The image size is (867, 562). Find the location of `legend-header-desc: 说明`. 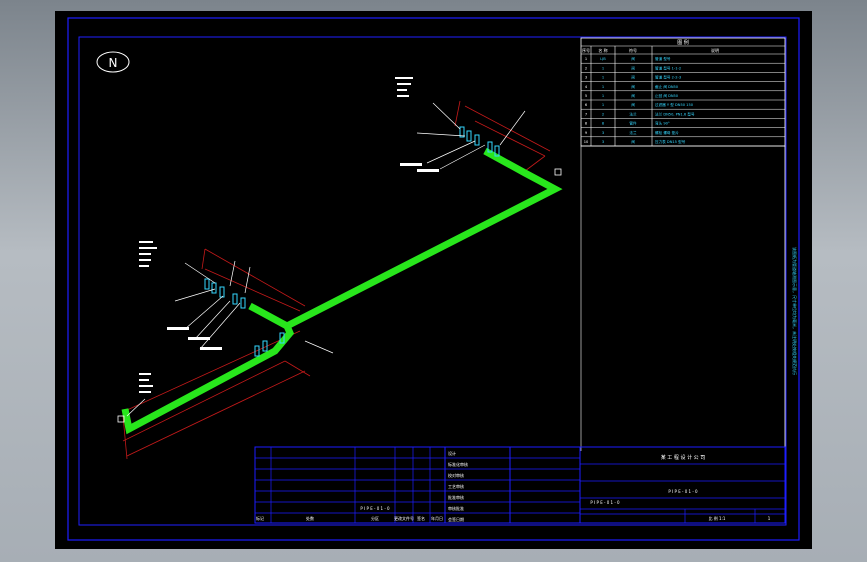

legend-header-desc: 说明 is located at coordinates (715, 50).